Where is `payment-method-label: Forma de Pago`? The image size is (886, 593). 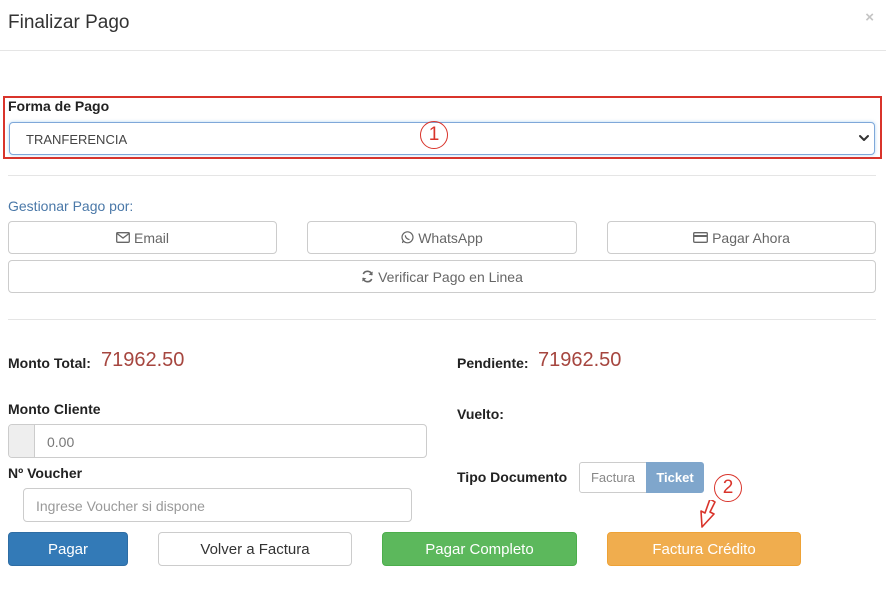 payment-method-label: Forma de Pago is located at coordinates (59, 106).